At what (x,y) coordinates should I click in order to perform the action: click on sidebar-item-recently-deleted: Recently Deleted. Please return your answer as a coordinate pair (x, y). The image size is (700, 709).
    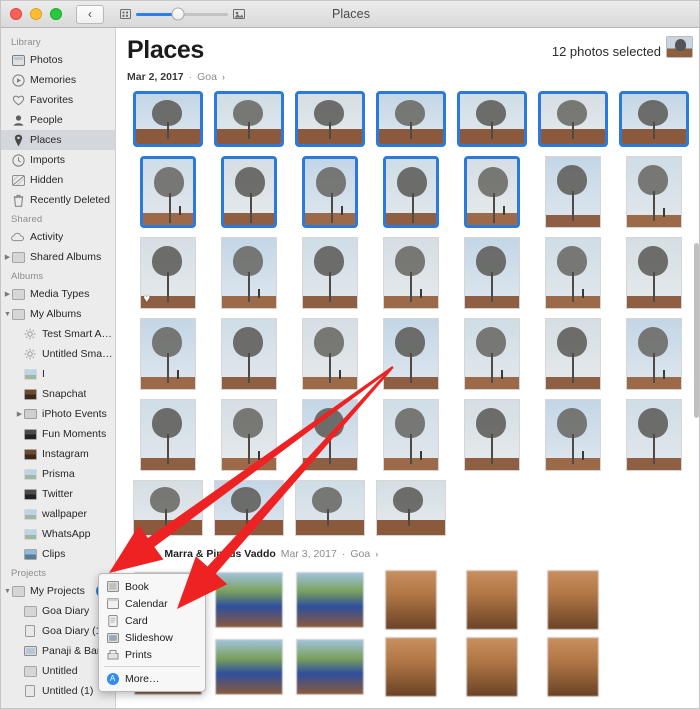
    Looking at the image, I should click on (58, 200).